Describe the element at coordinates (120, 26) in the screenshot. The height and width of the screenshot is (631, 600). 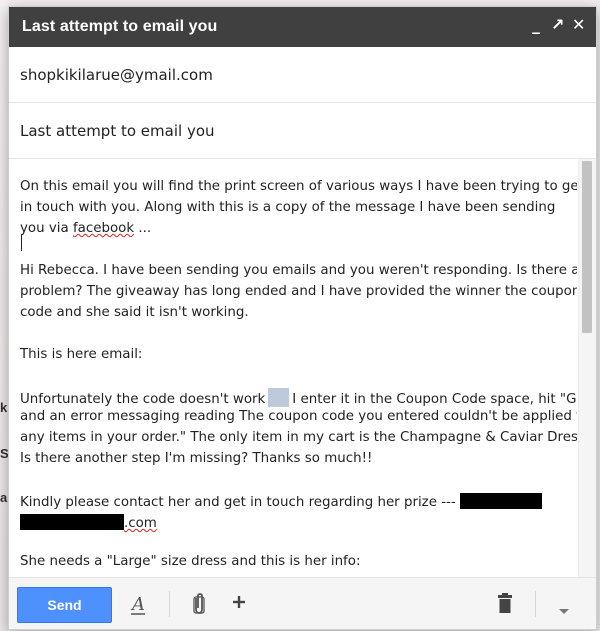
I see `compose-title: Last attempt to email you` at that location.